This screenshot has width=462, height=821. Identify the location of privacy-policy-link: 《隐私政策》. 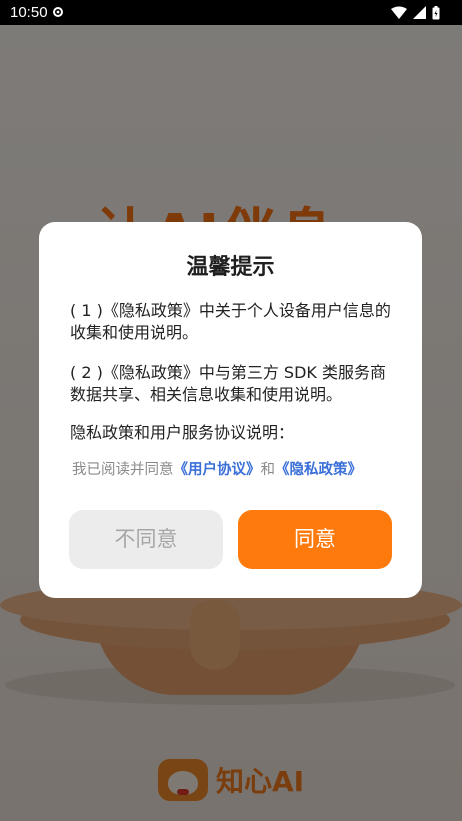
(318, 470).